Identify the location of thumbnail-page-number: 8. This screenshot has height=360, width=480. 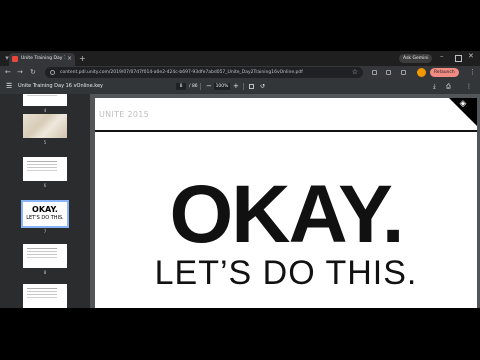
(45, 272).